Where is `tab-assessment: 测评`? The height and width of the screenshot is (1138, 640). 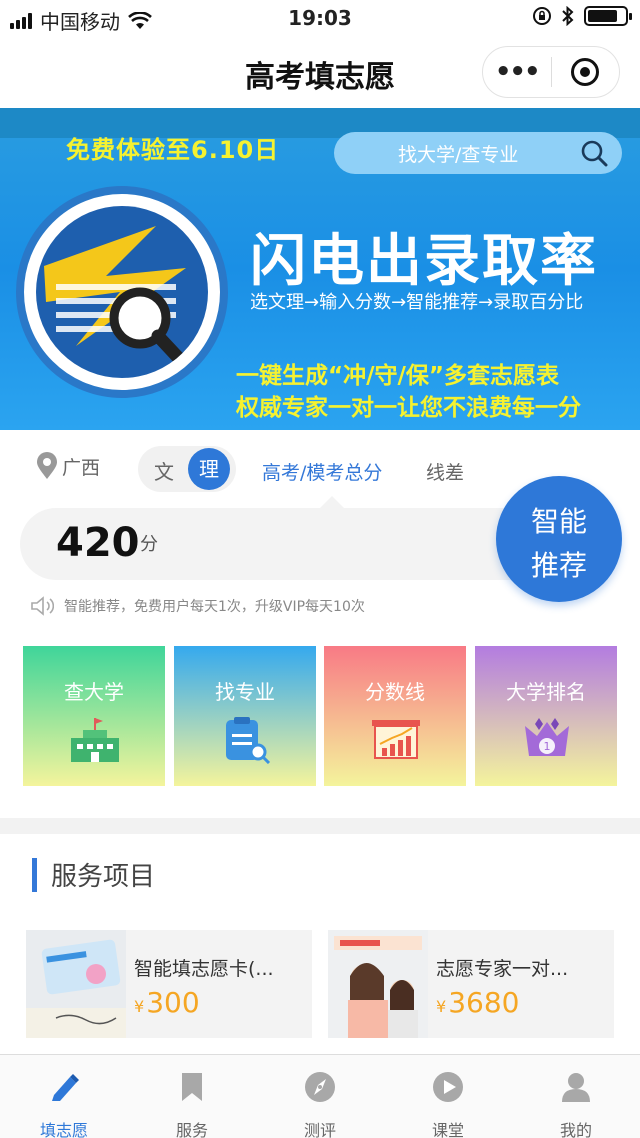 tab-assessment: 测评 is located at coordinates (320, 1096).